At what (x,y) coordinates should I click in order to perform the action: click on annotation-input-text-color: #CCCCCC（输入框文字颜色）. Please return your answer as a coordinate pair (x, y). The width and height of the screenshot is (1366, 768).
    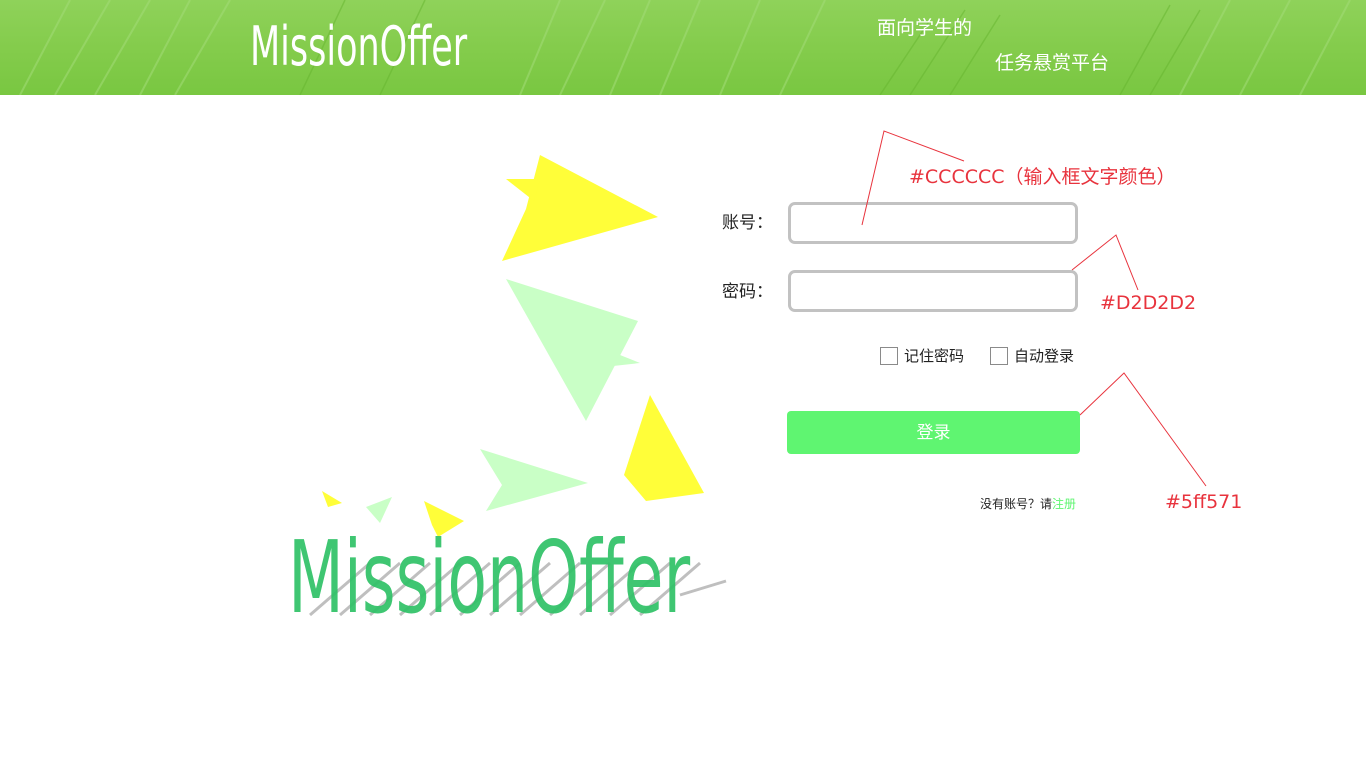
    Looking at the image, I should click on (1042, 177).